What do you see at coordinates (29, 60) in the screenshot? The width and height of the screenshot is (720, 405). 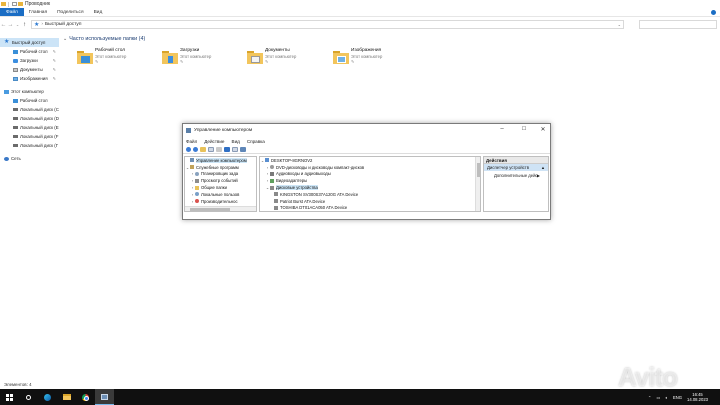 I see `nav-item-downloads: Загрузки ✎` at bounding box center [29, 60].